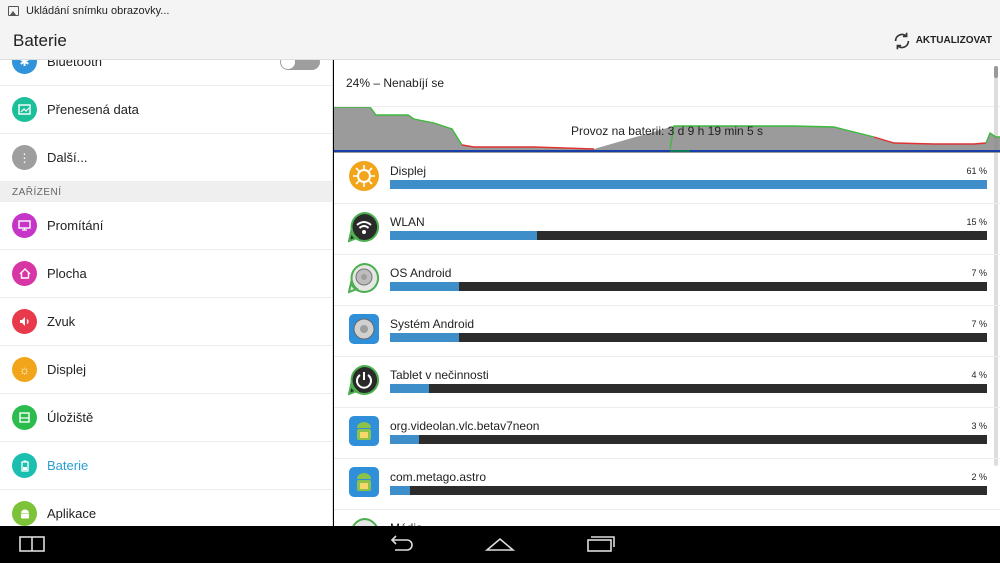  Describe the element at coordinates (74, 64) in the screenshot. I see `sidebar-item-label: Bluetooth` at that location.